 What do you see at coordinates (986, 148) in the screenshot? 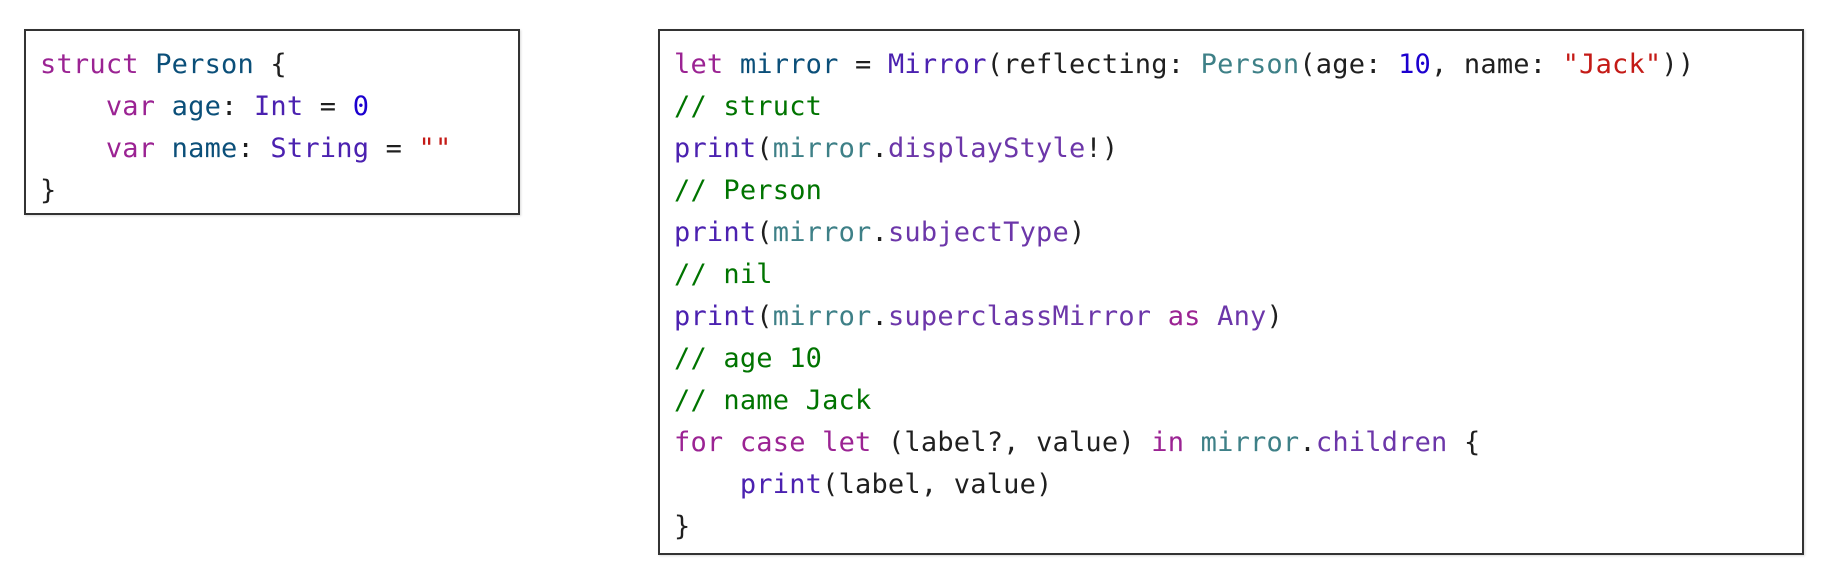
I see `code-token: displayStyle` at bounding box center [986, 148].